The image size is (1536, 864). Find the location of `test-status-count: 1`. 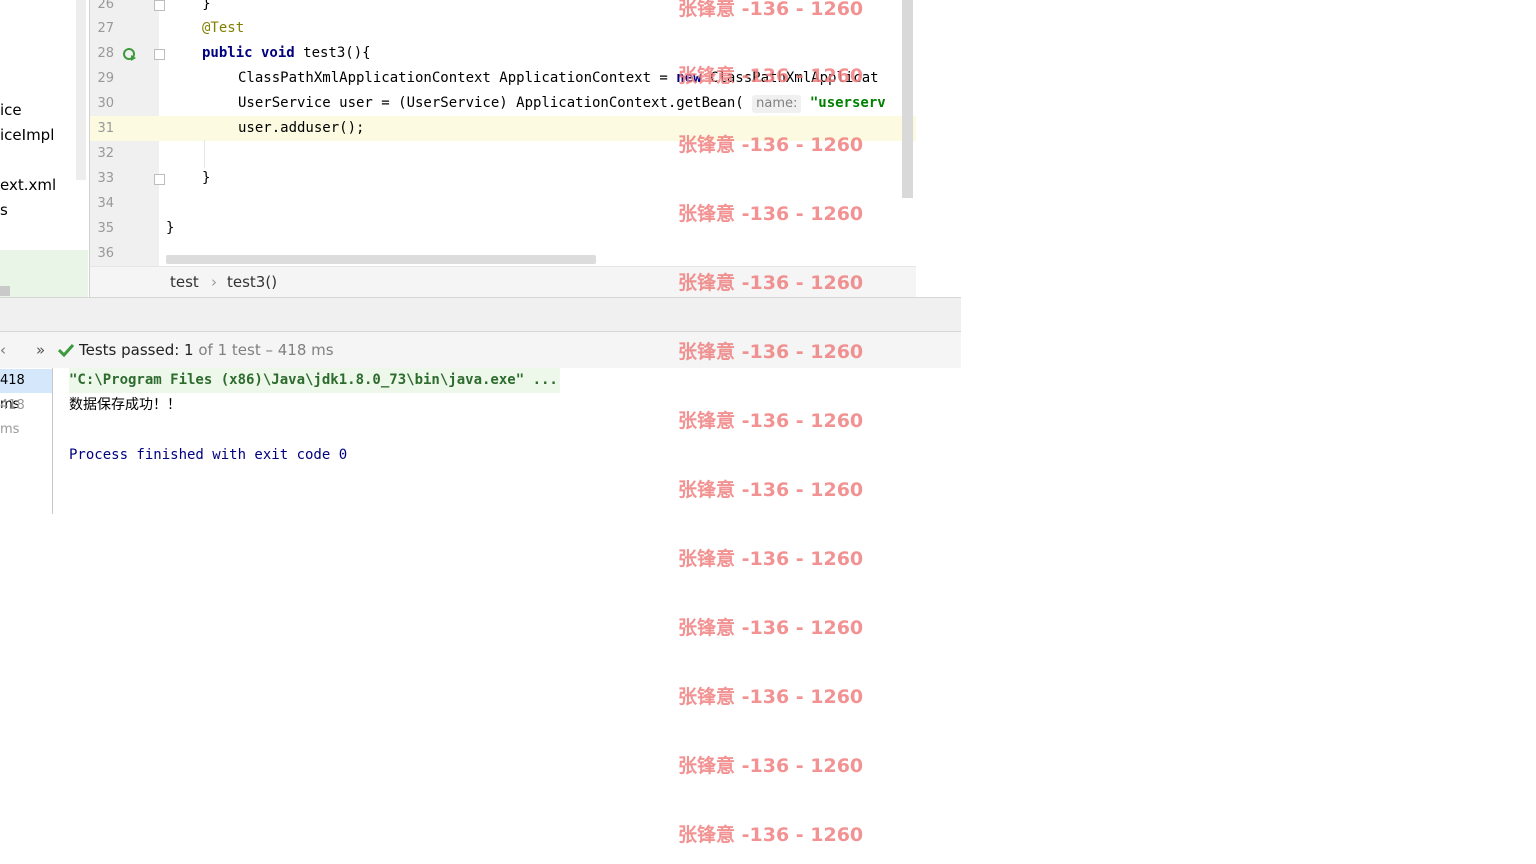

test-status-count: 1 is located at coordinates (186, 350).